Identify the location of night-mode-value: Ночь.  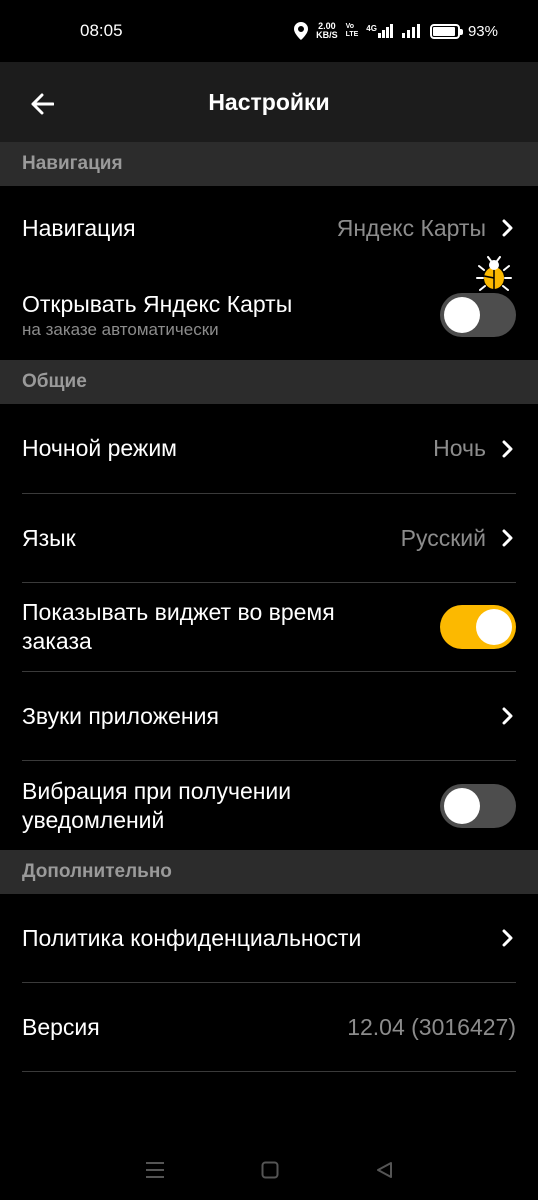
(459, 448).